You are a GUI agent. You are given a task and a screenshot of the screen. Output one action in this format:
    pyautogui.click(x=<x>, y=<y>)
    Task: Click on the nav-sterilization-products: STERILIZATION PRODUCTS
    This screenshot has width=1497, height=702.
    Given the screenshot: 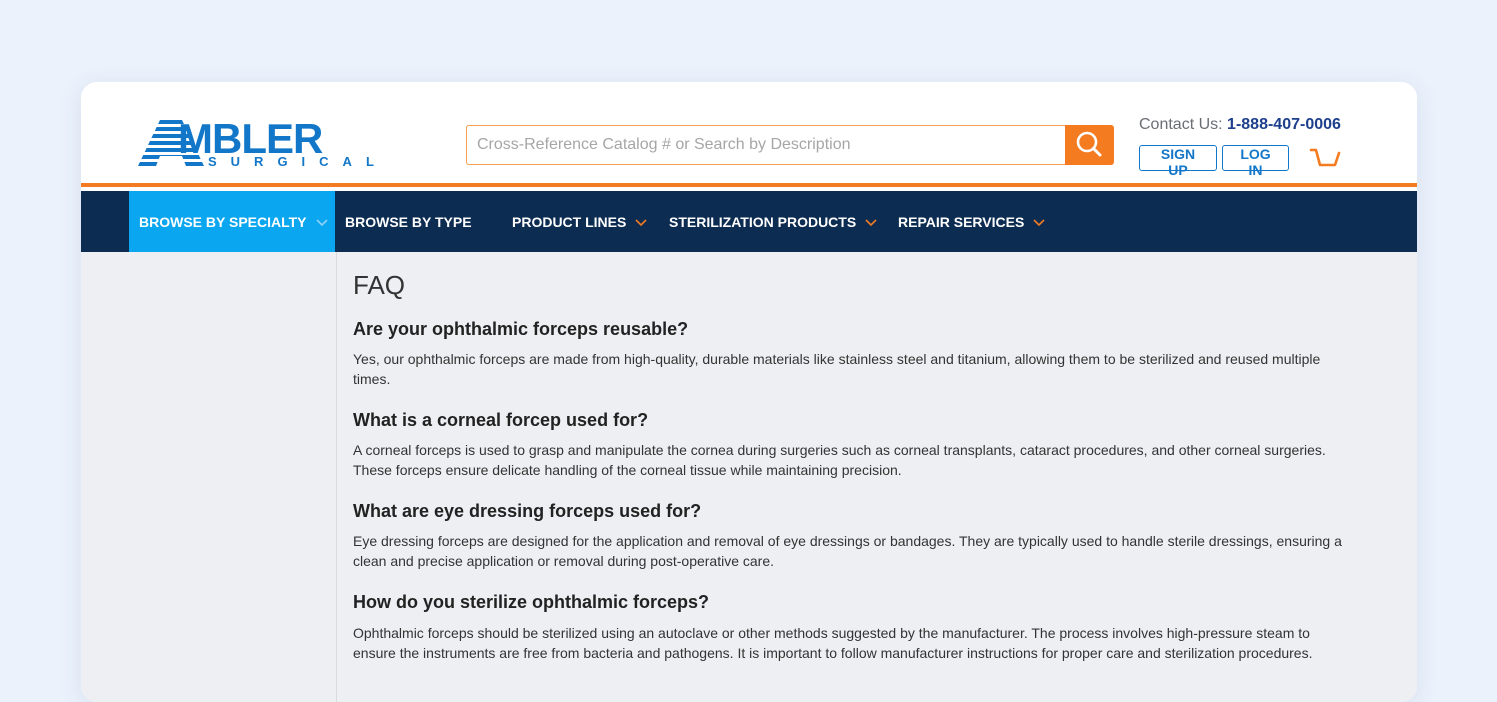 What is the action you would take?
    pyautogui.click(x=773, y=221)
    